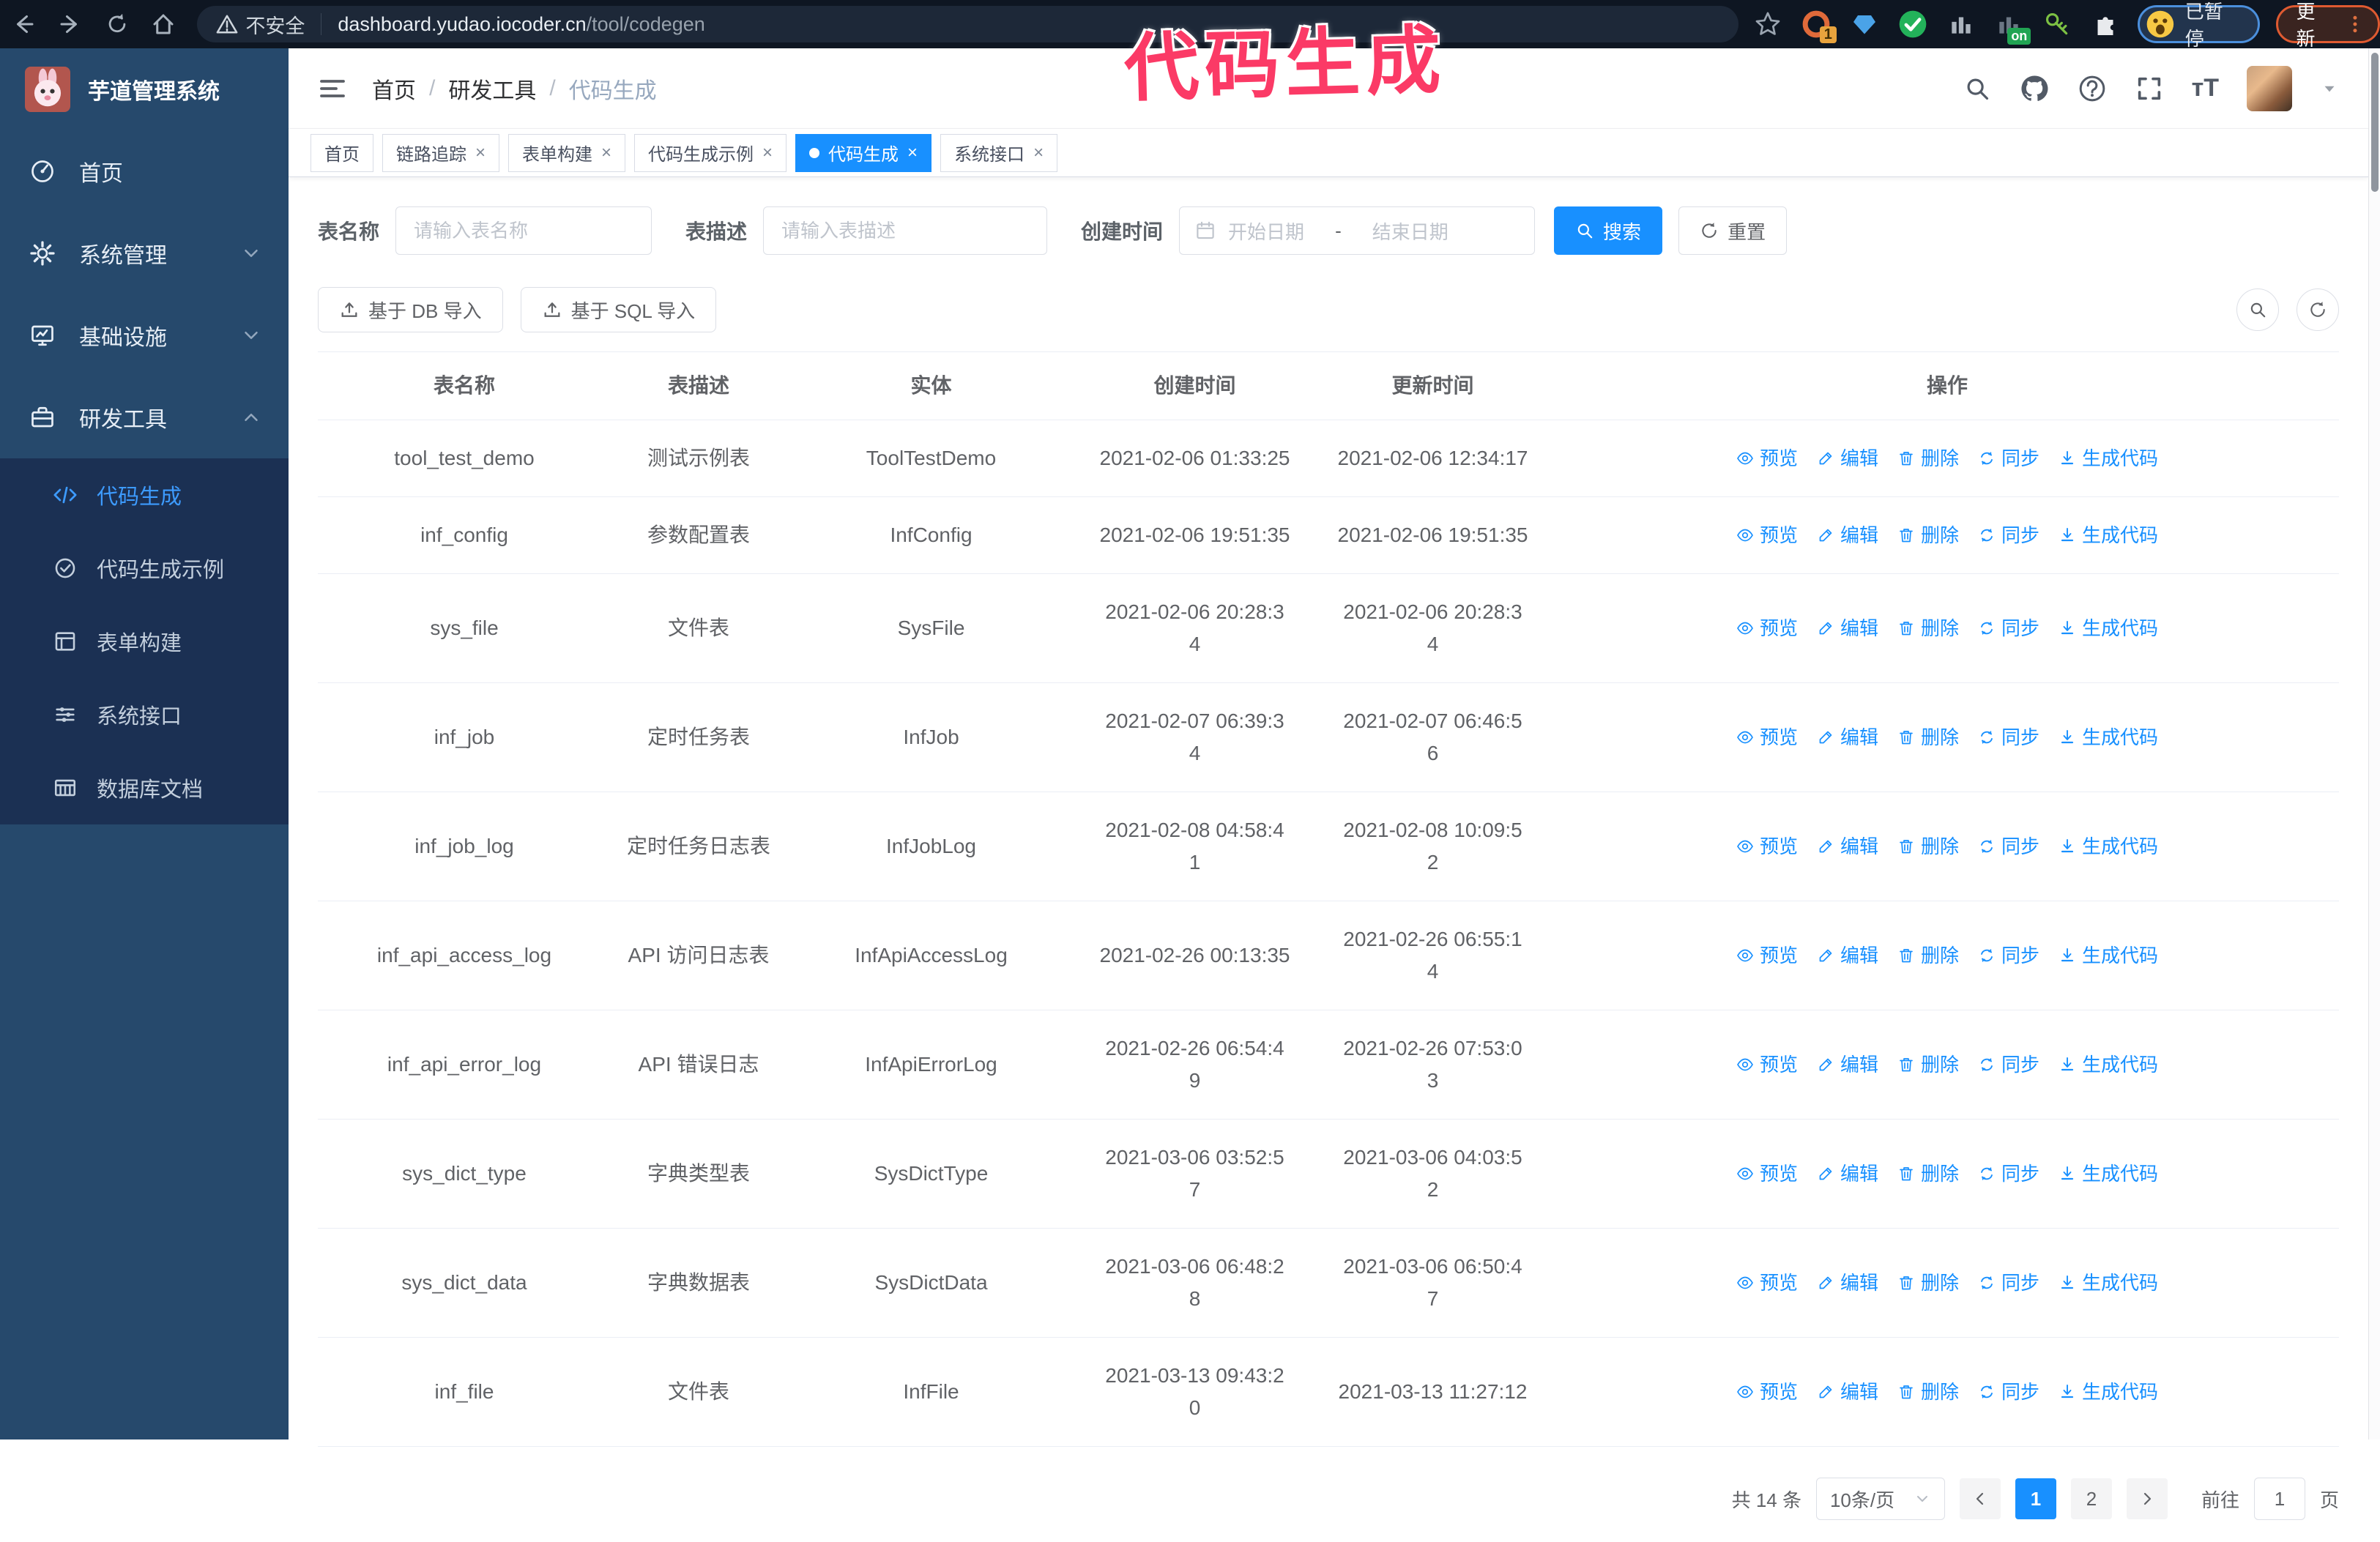  What do you see at coordinates (144, 714) in the screenshot?
I see `sidebar-item-system-api: 系统接口` at bounding box center [144, 714].